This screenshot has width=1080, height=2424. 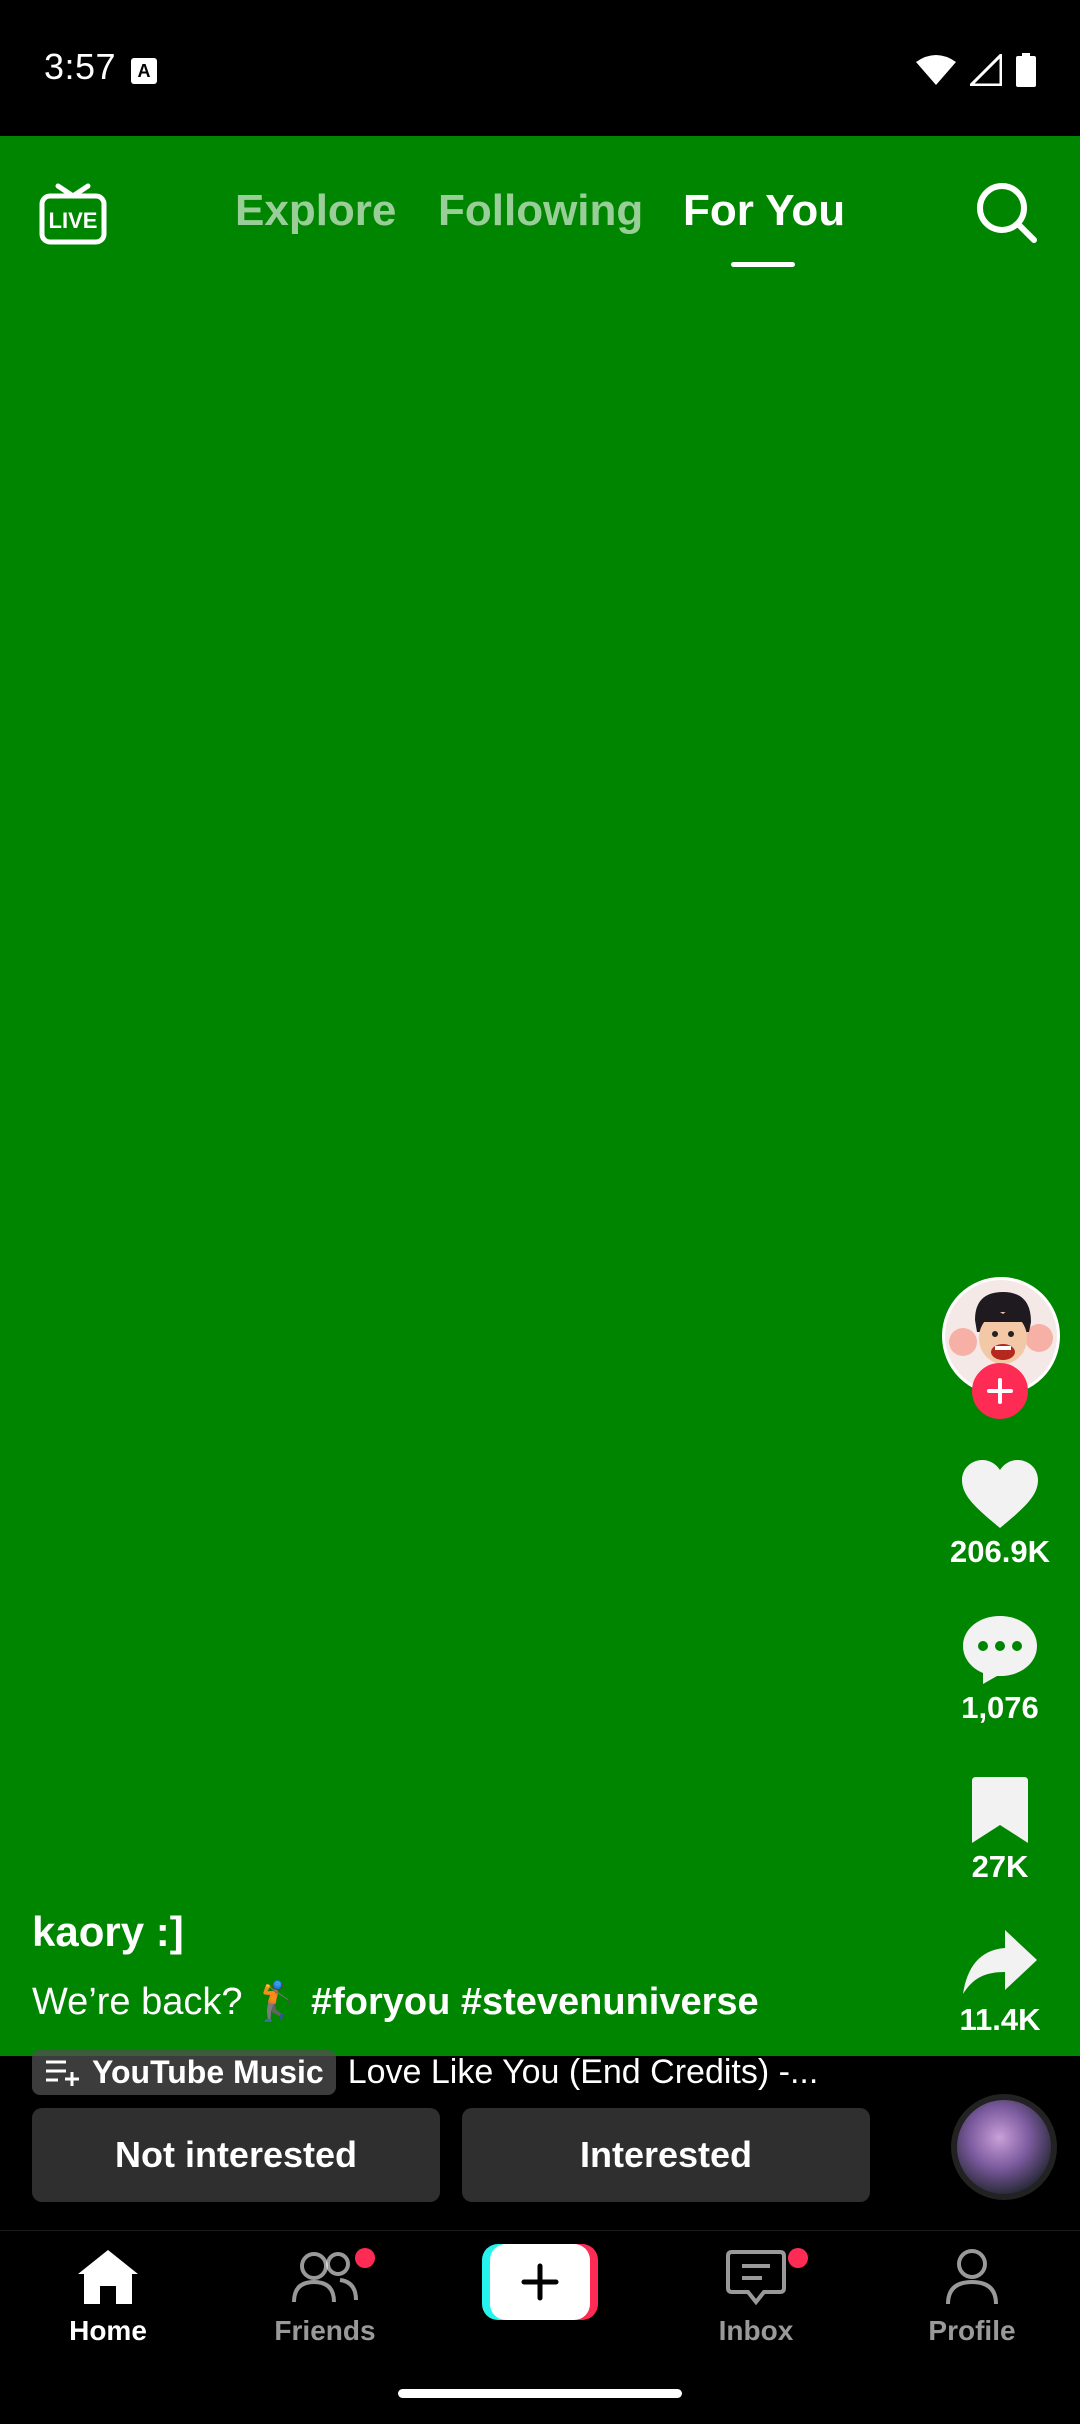 I want to click on creator-avatar-group, so click(x=1001, y=1348).